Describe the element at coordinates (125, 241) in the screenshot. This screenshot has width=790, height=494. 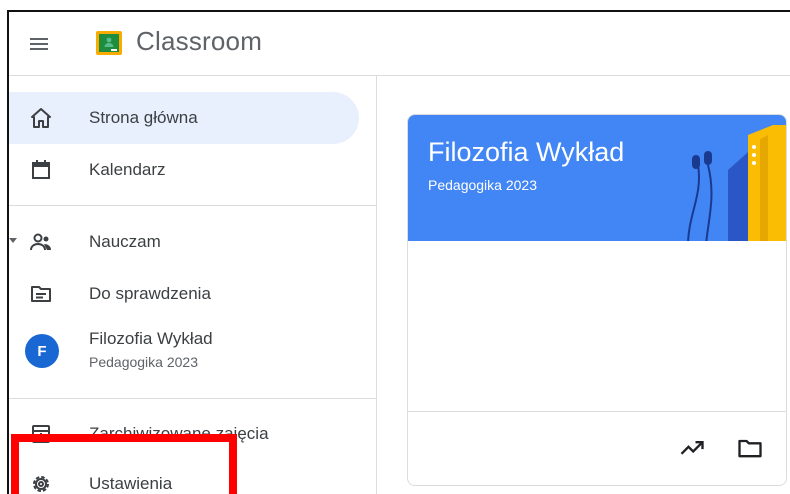
I see `sidebar-item-label: Nauczam` at that location.